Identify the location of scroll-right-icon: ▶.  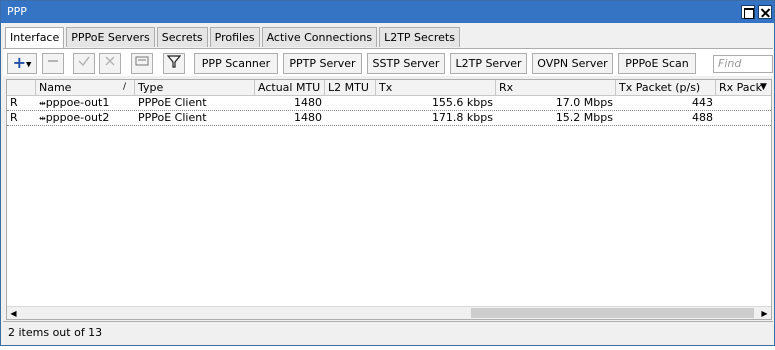
(764, 313).